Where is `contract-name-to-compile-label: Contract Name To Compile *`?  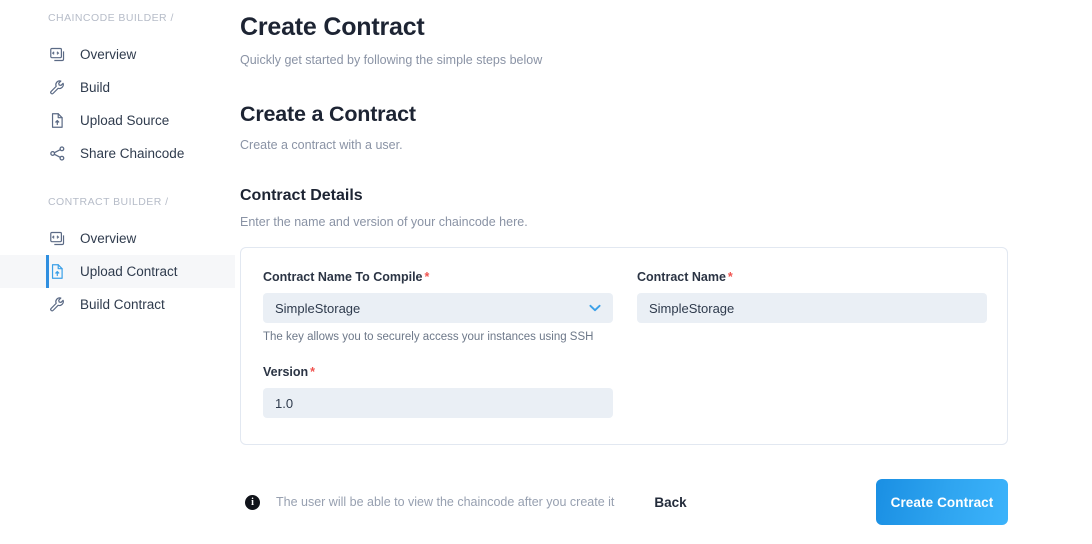 contract-name-to-compile-label: Contract Name To Compile * is located at coordinates (438, 277).